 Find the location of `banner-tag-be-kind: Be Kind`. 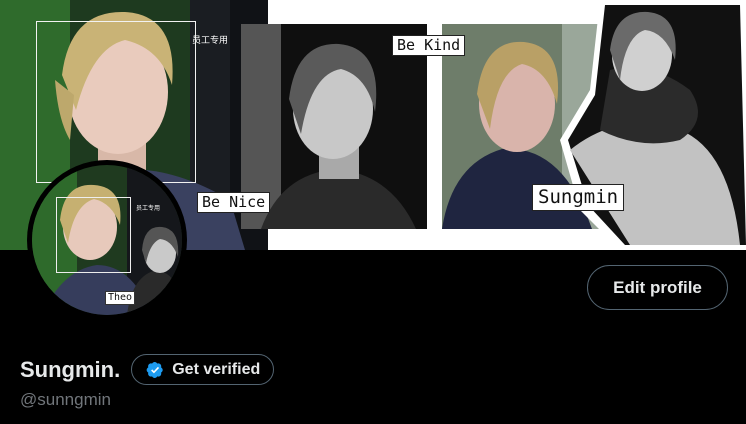

banner-tag-be-kind: Be Kind is located at coordinates (429, 45).